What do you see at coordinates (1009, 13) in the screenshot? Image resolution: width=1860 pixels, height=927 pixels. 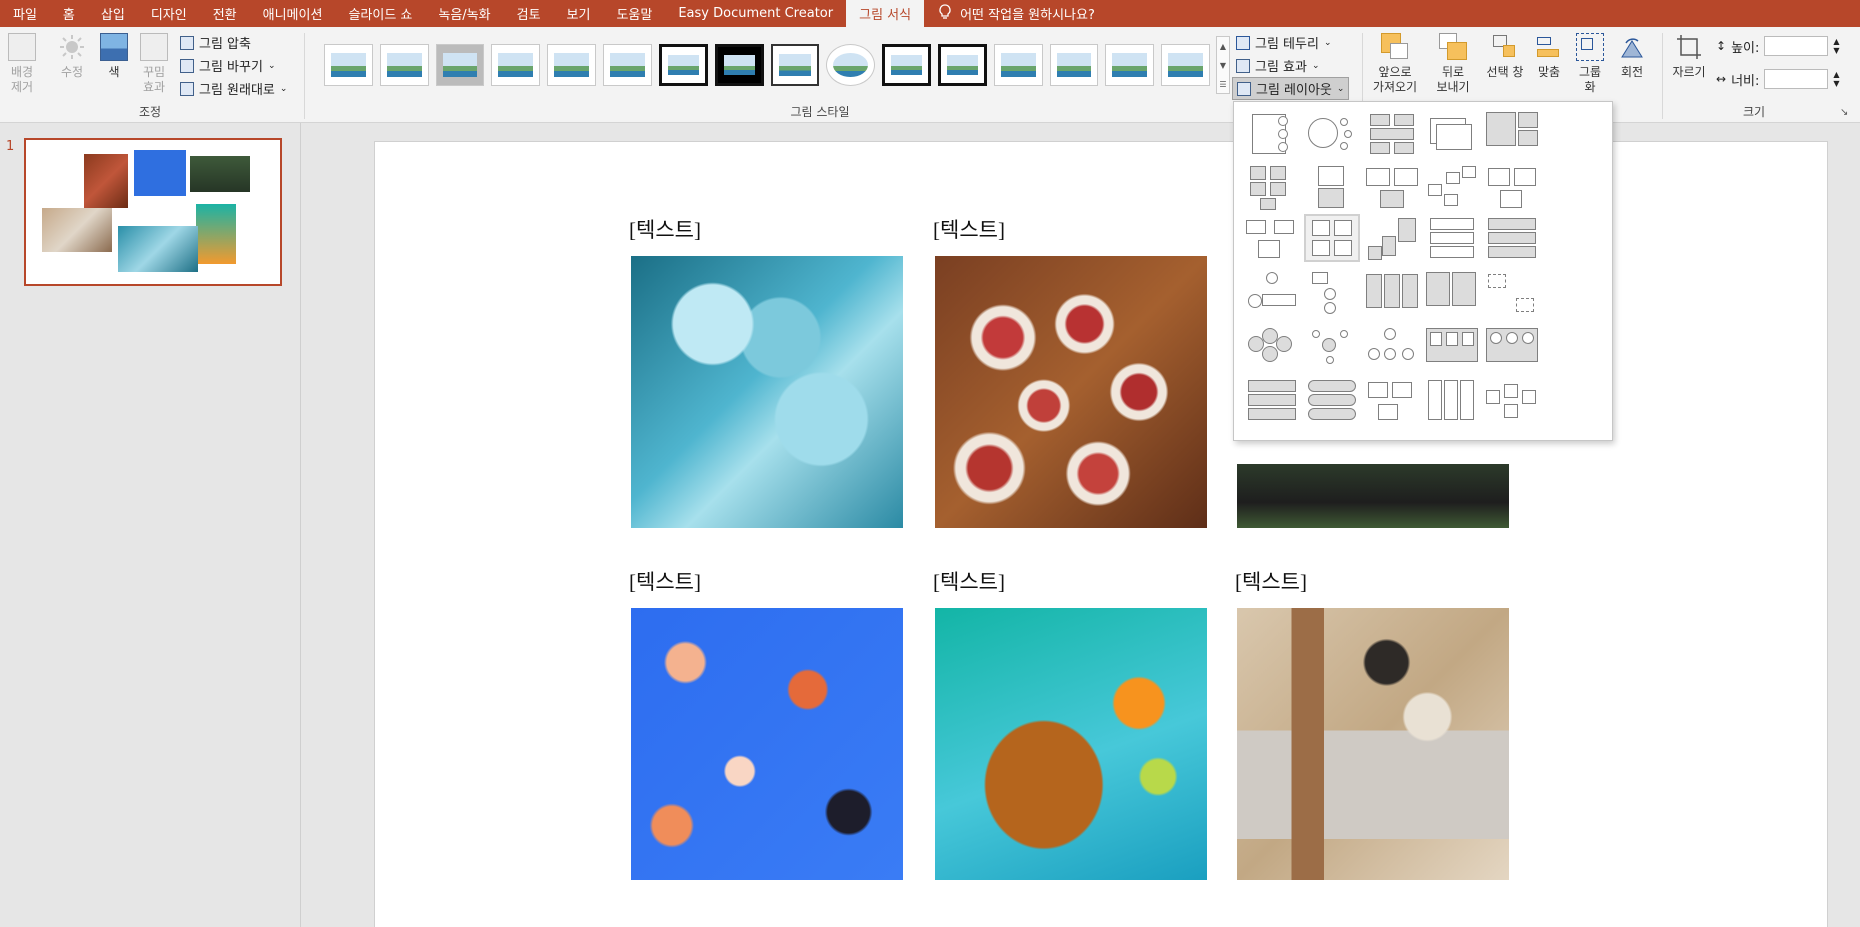 I see `tell-me-box: 어떤 작업을 원하시나요?` at bounding box center [1009, 13].